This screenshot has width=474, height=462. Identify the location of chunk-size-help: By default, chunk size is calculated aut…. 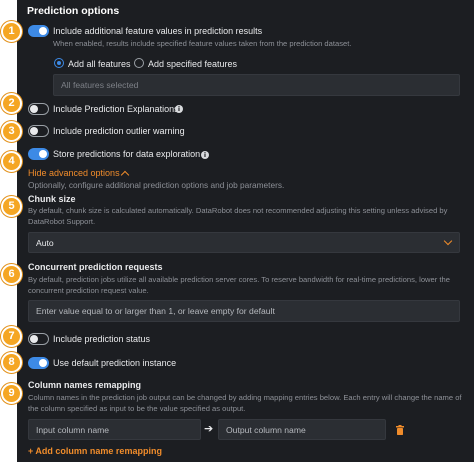
(238, 216).